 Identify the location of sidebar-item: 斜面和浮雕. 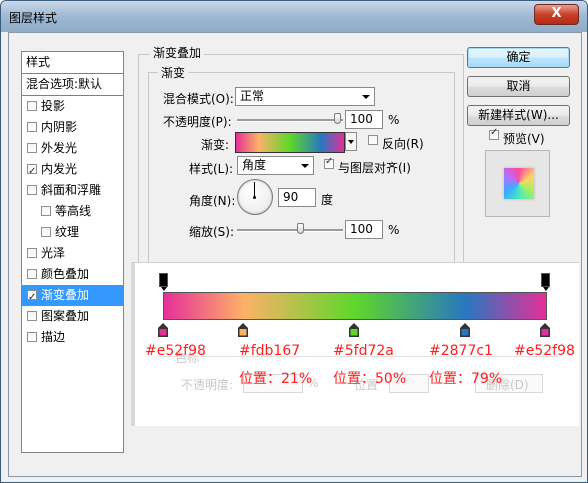
(72, 190).